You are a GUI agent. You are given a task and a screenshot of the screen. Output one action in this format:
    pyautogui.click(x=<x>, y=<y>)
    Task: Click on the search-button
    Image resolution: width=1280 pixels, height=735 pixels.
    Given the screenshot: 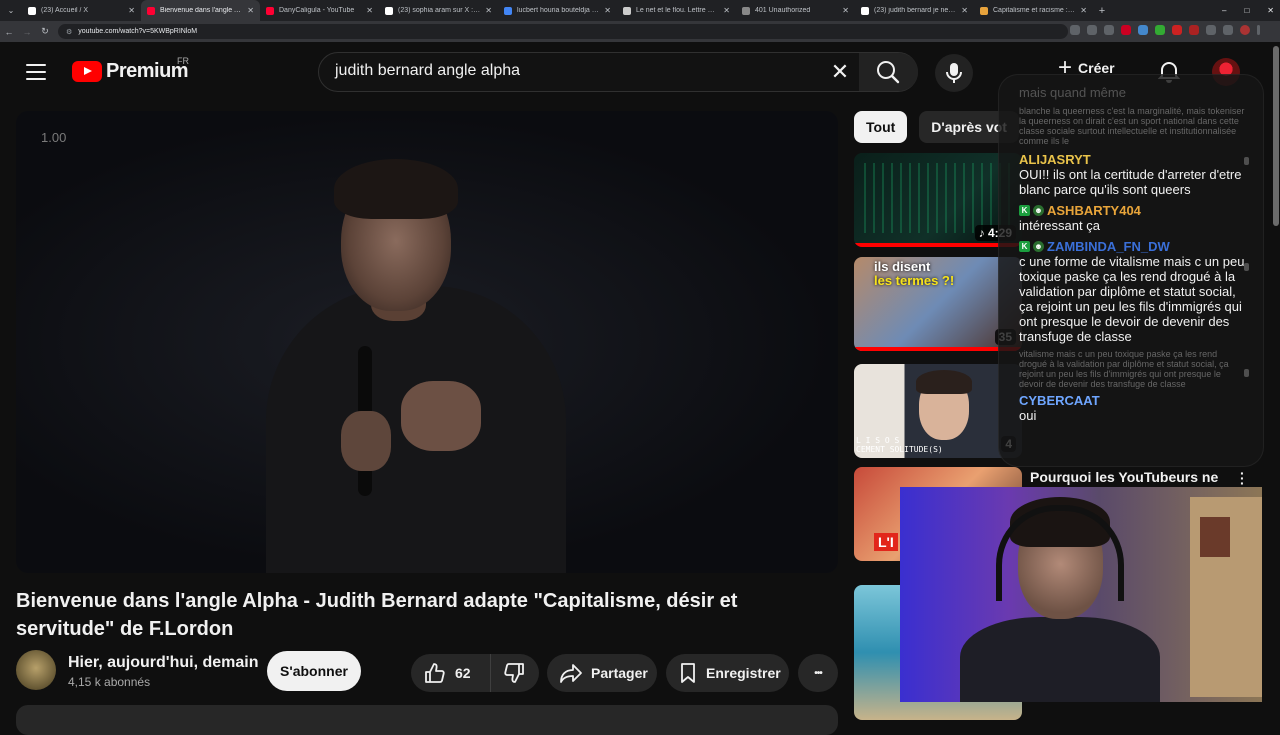 What is the action you would take?
    pyautogui.click(x=888, y=72)
    